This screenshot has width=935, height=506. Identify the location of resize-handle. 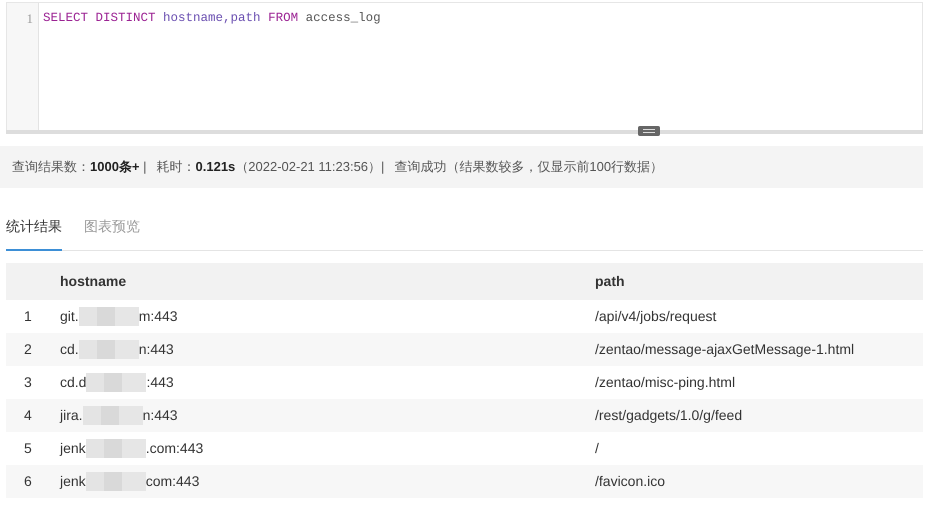
(649, 131).